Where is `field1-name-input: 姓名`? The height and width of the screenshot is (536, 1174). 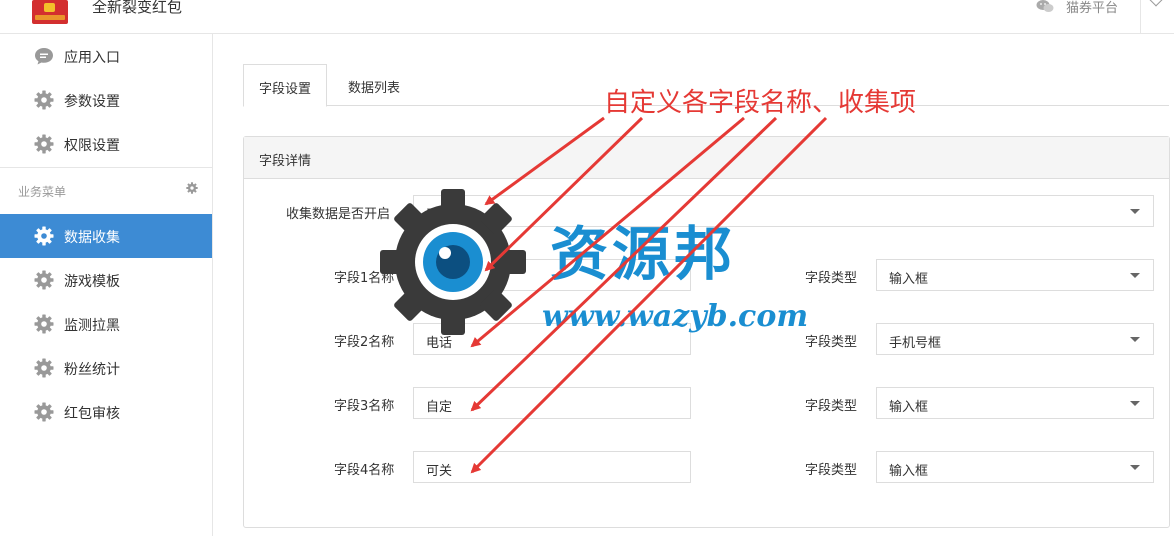 field1-name-input: 姓名 is located at coordinates (552, 275).